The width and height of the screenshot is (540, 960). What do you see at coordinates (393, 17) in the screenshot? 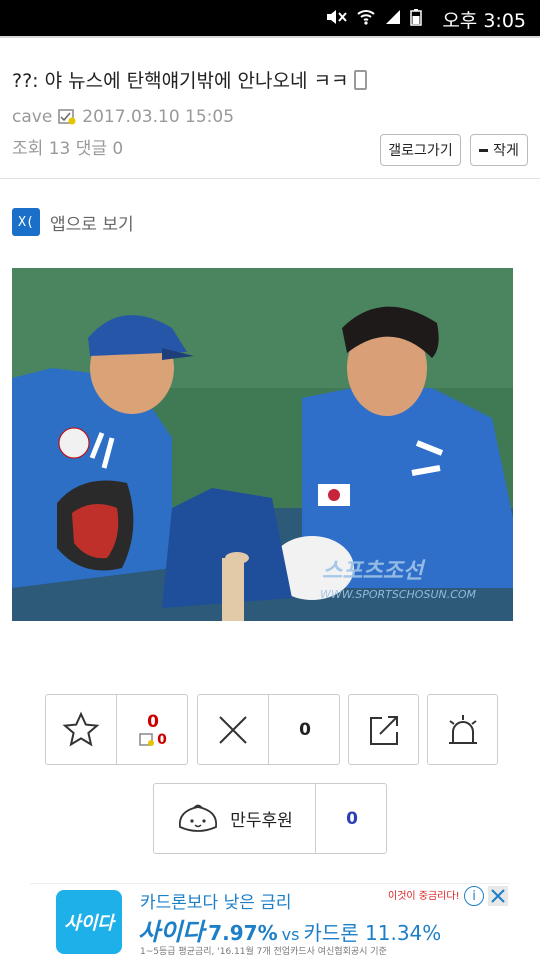
I see `signal-icon` at bounding box center [393, 17].